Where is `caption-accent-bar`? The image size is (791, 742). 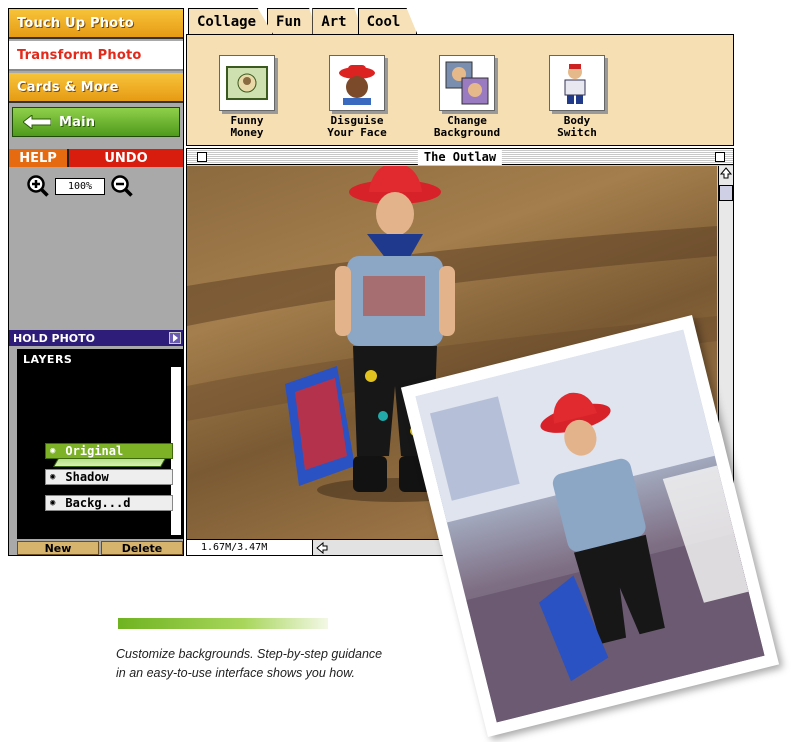 caption-accent-bar is located at coordinates (223, 623).